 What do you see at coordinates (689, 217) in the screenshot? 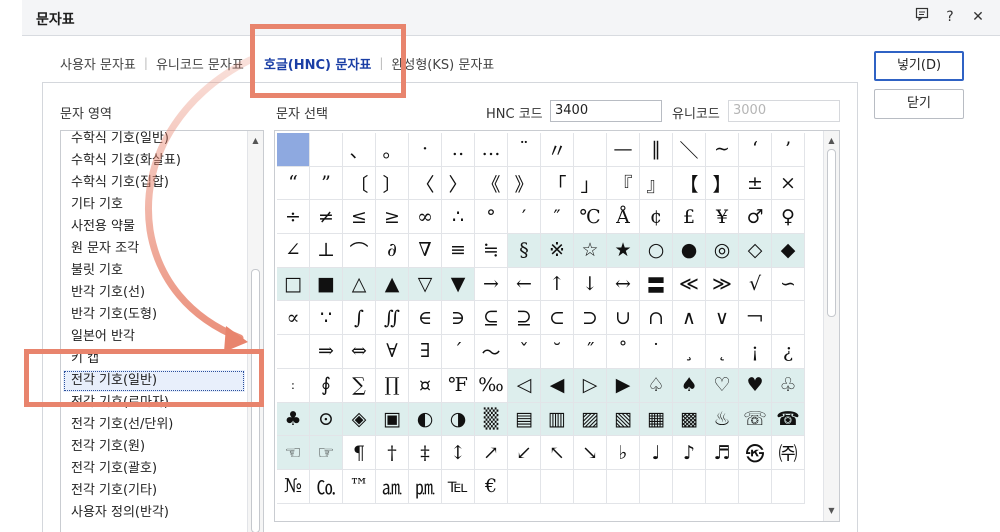
I see `char-cell: £` at bounding box center [689, 217].